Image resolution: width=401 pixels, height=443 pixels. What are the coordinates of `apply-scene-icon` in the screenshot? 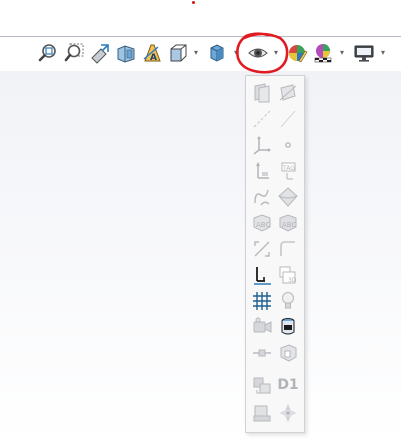 It's located at (323, 53).